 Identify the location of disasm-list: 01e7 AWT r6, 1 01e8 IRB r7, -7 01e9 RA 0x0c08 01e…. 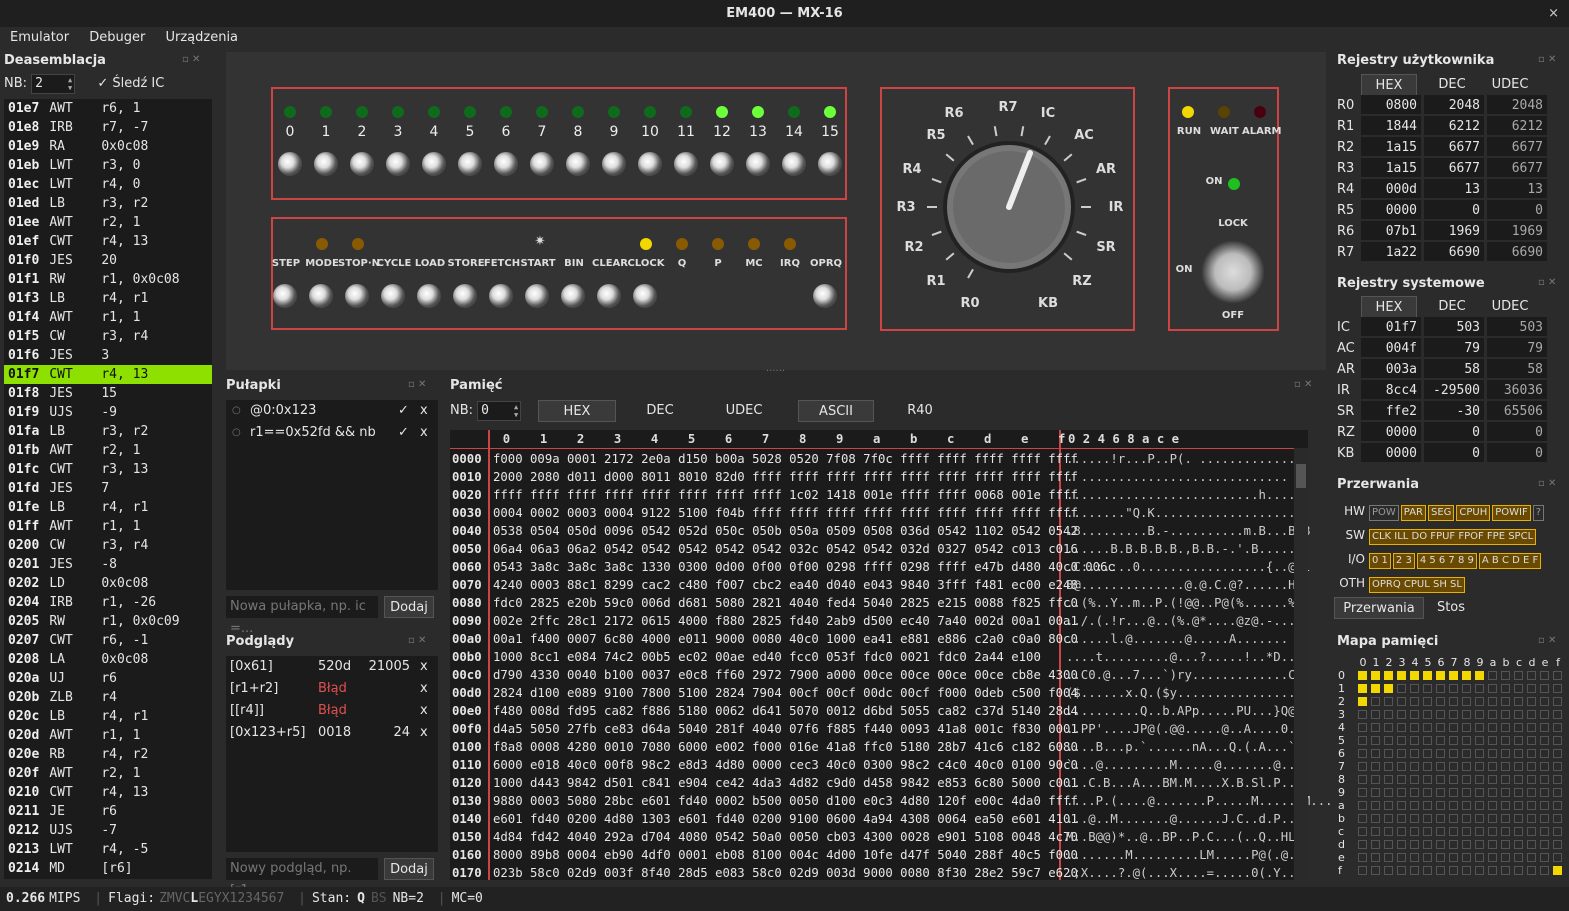
(108, 489).